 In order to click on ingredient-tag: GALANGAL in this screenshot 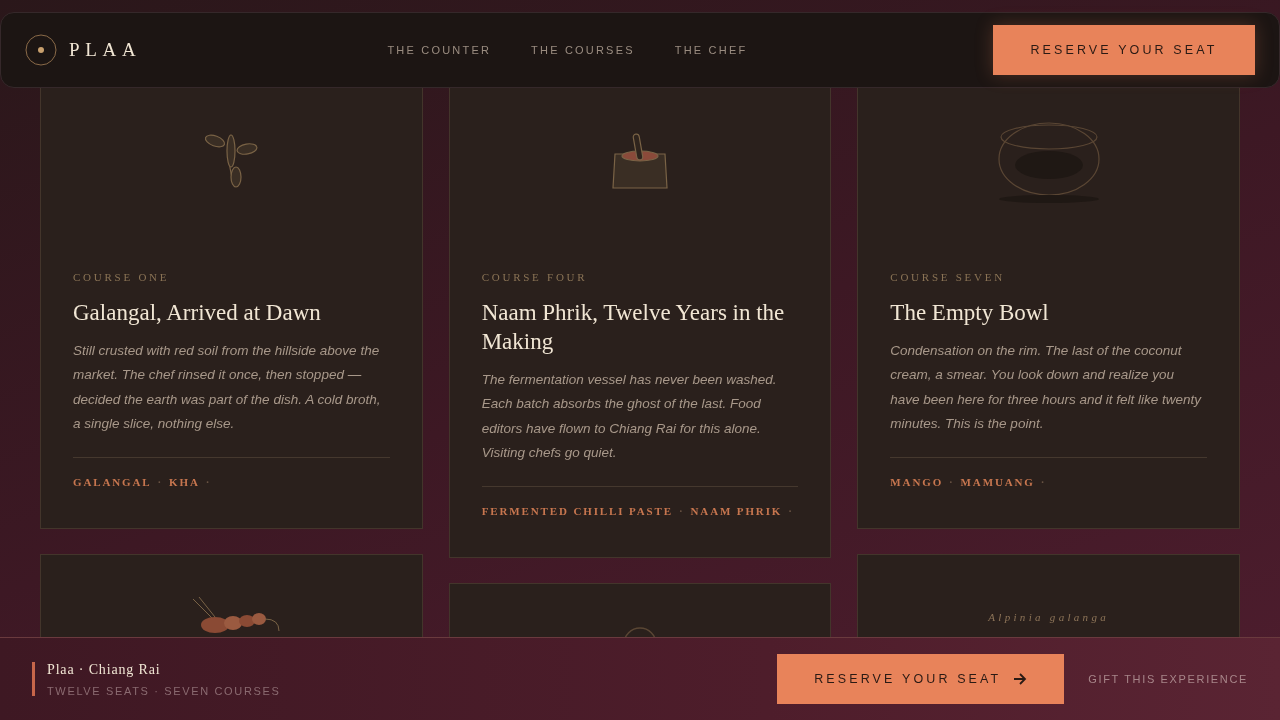, I will do `click(112, 481)`.